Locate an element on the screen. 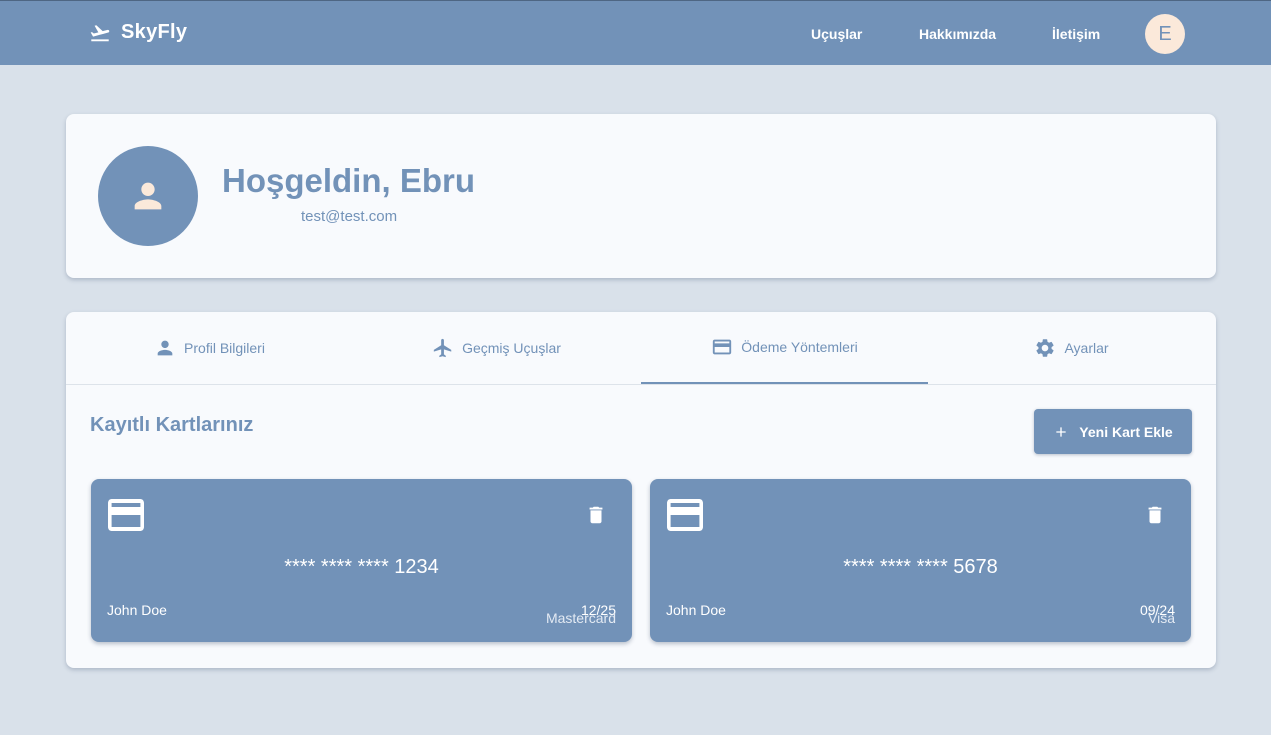 The width and height of the screenshot is (1271, 735). tab-profil-bilgileri: Profil Bilgileri is located at coordinates (209, 348).